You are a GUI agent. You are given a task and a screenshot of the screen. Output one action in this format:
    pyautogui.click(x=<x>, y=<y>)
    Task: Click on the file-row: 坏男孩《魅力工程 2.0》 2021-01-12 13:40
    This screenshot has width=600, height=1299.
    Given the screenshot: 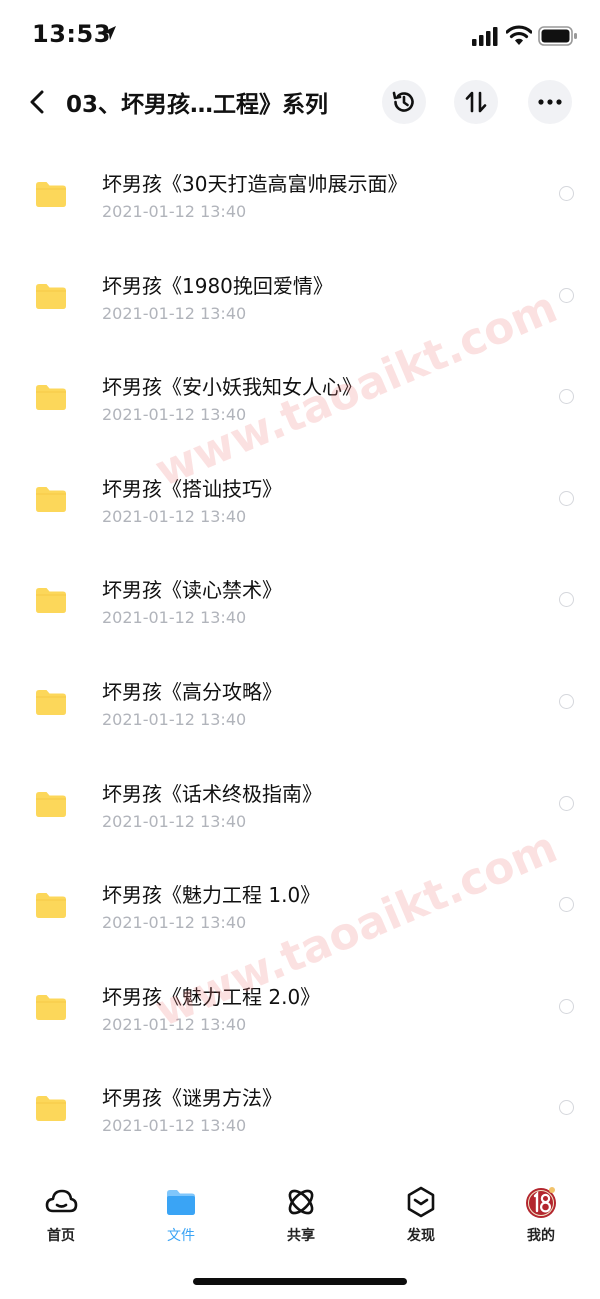 What is the action you would take?
    pyautogui.click(x=300, y=1006)
    